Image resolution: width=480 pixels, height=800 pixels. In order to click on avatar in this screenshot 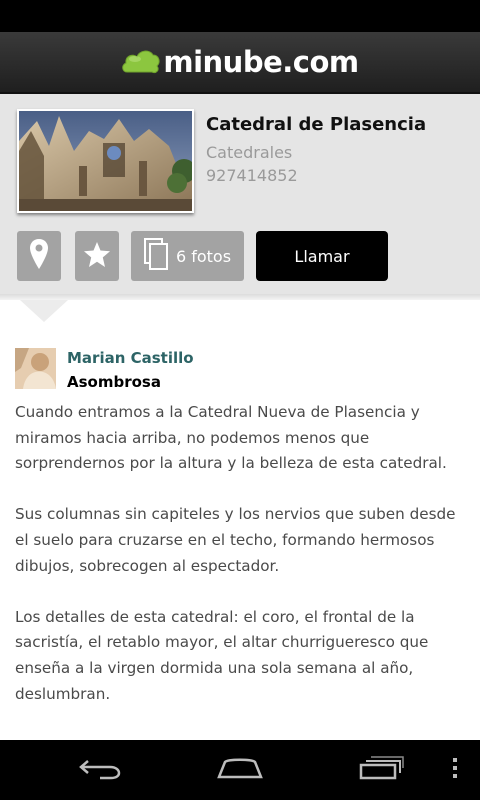, I will do `click(35, 368)`.